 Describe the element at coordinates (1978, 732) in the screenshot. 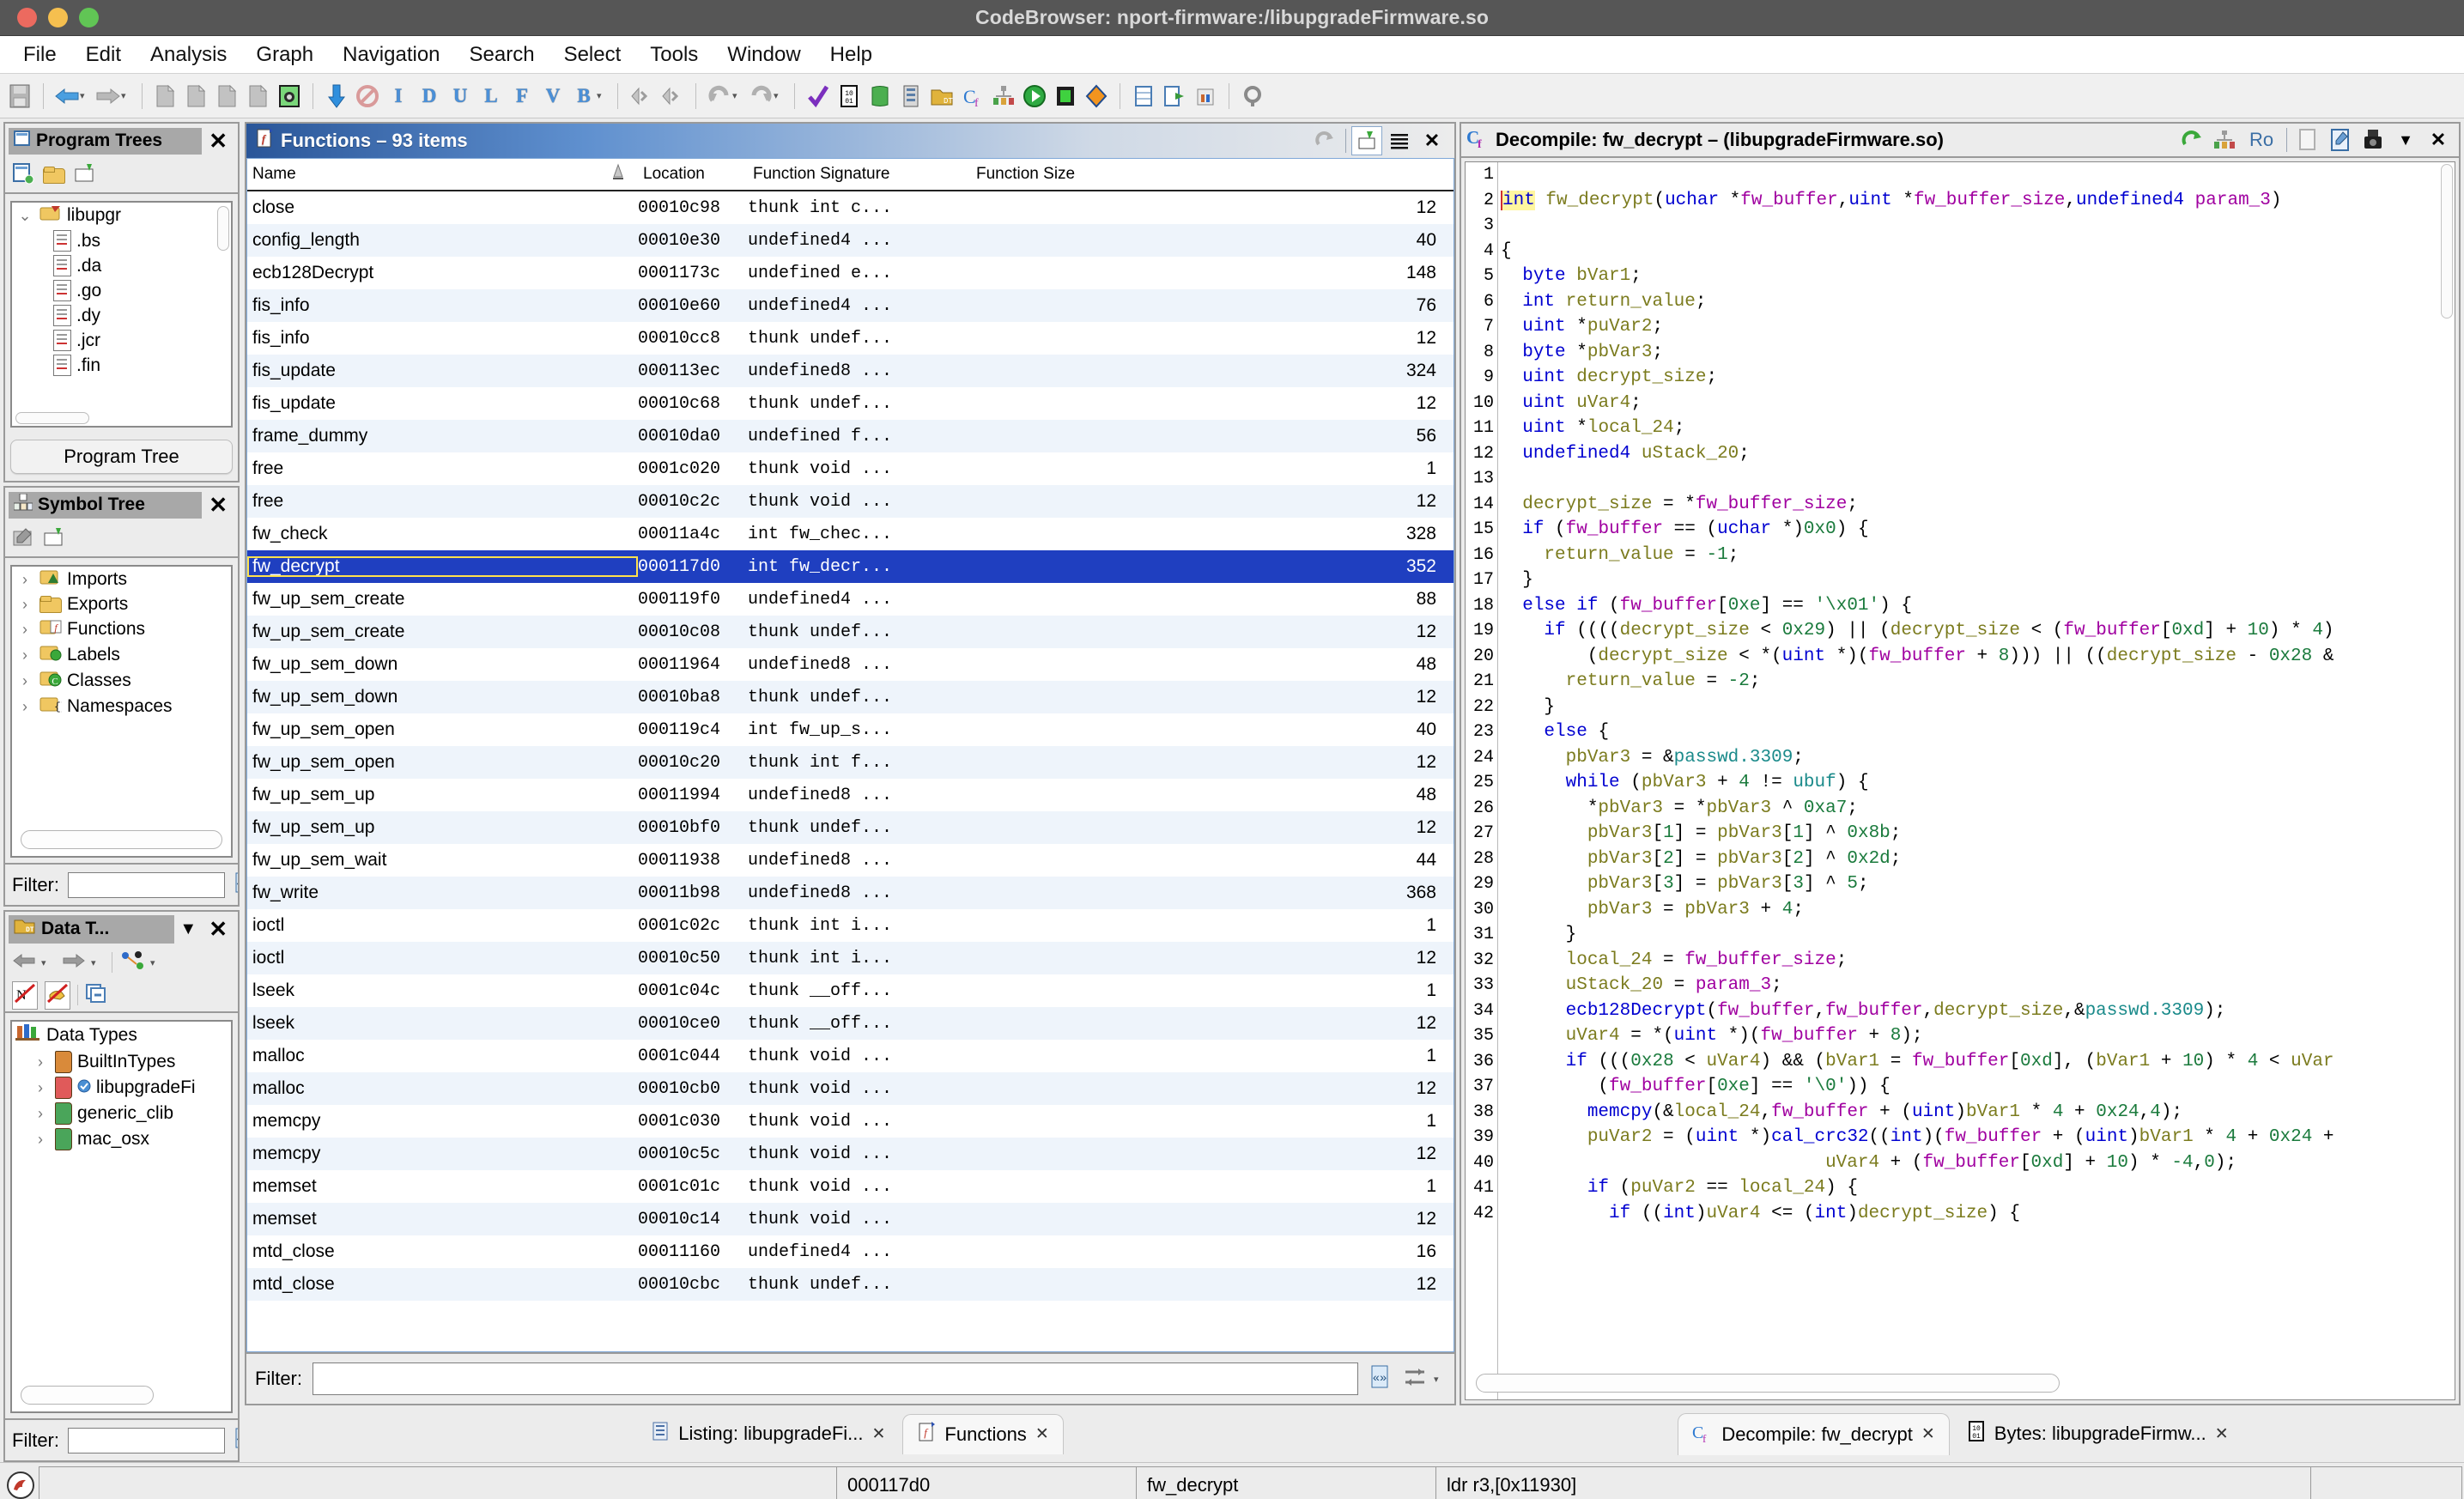

I see `code-line: else {` at that location.